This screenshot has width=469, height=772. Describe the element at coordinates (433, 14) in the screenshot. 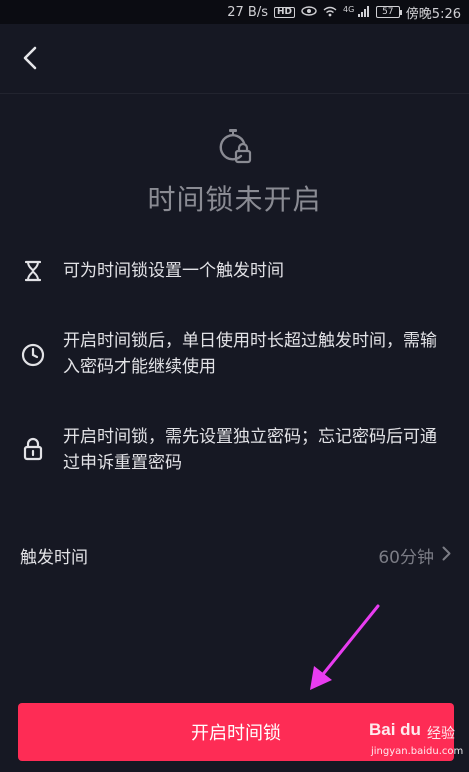

I see `clock-time: 傍晚5:26` at that location.